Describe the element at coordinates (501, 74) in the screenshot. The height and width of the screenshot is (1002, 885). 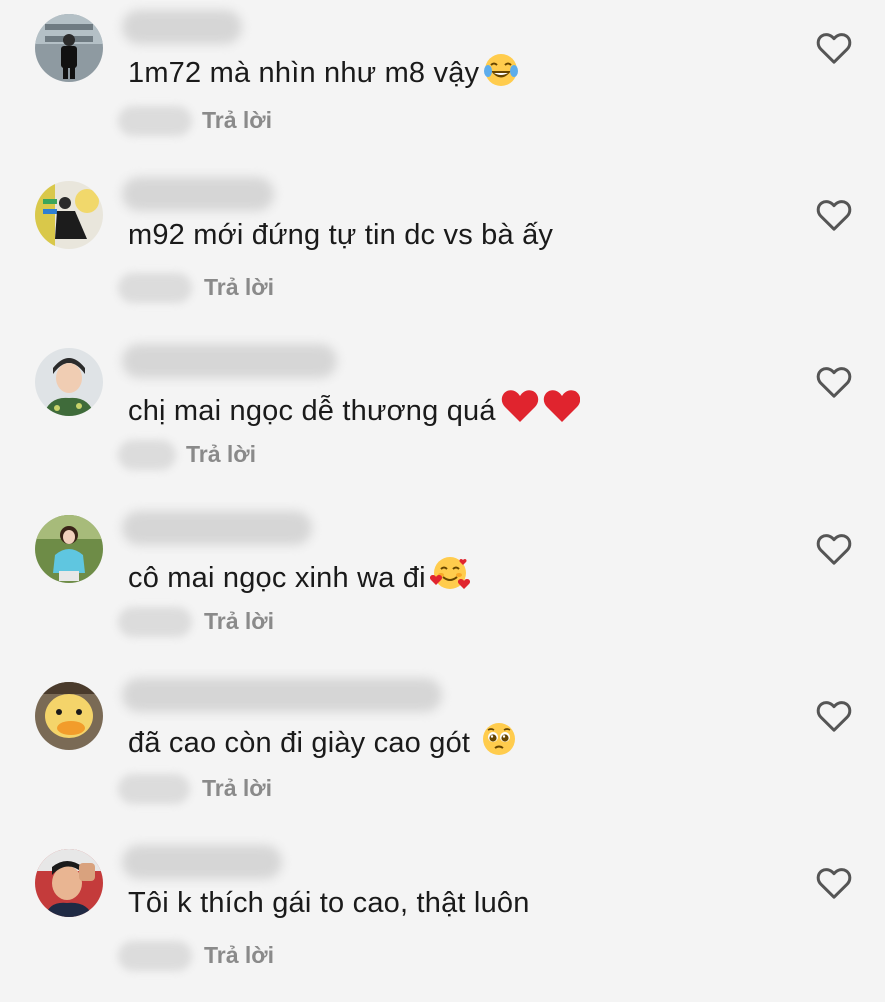
I see `joy-emoji` at that location.